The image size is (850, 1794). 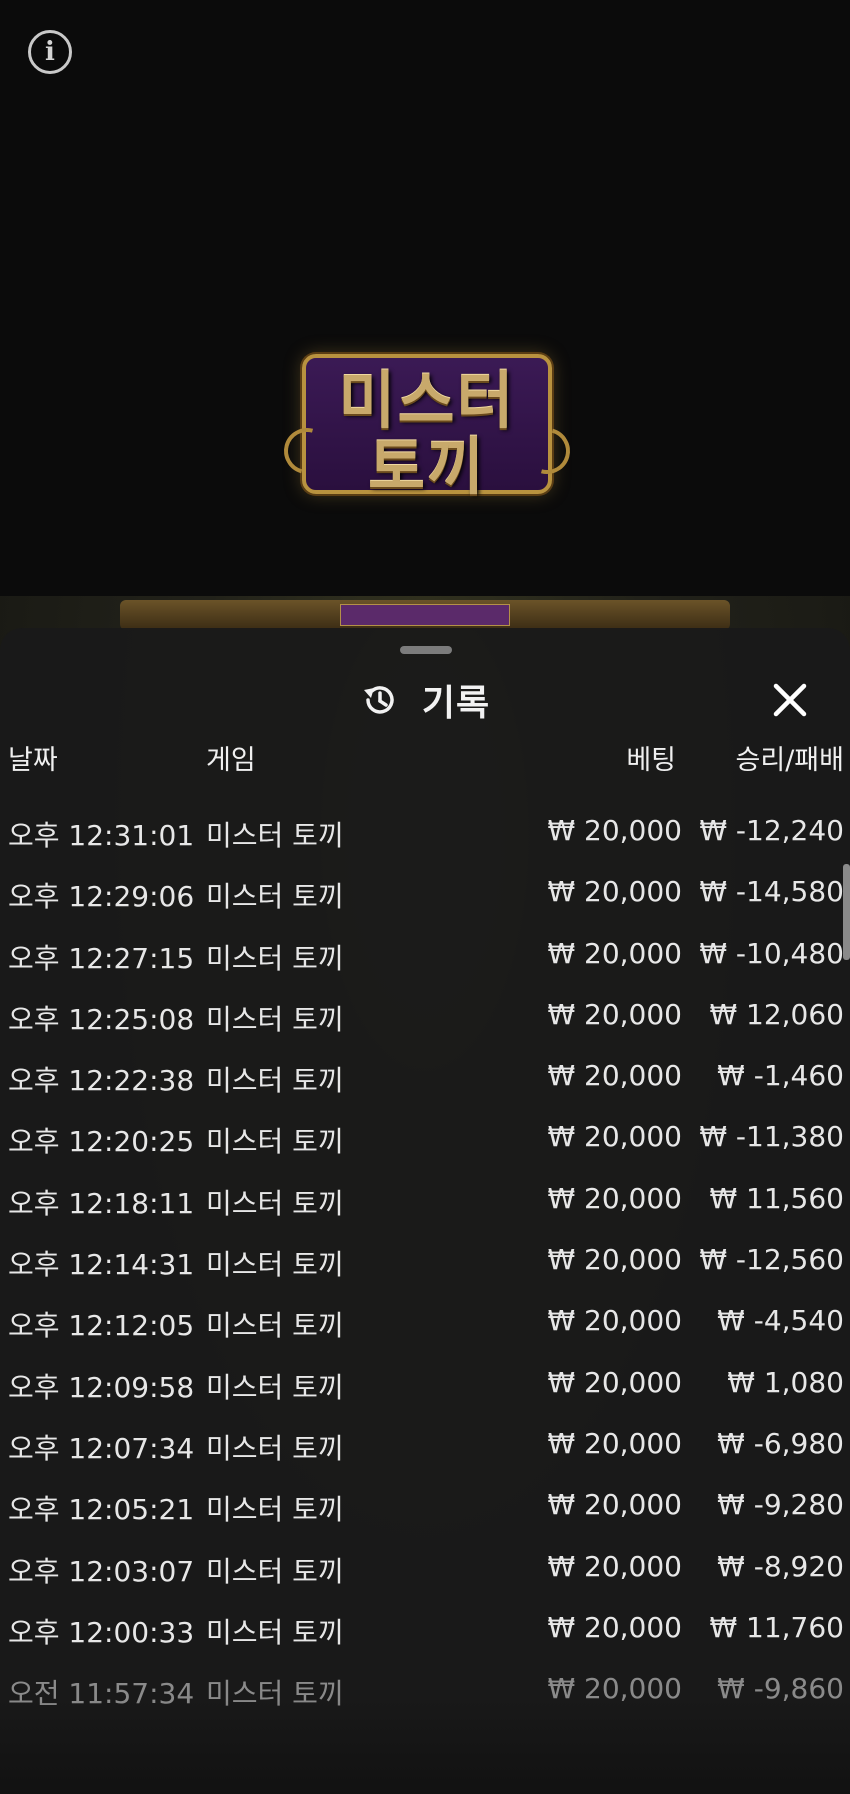 What do you see at coordinates (790, 700) in the screenshot?
I see `close-icon` at bounding box center [790, 700].